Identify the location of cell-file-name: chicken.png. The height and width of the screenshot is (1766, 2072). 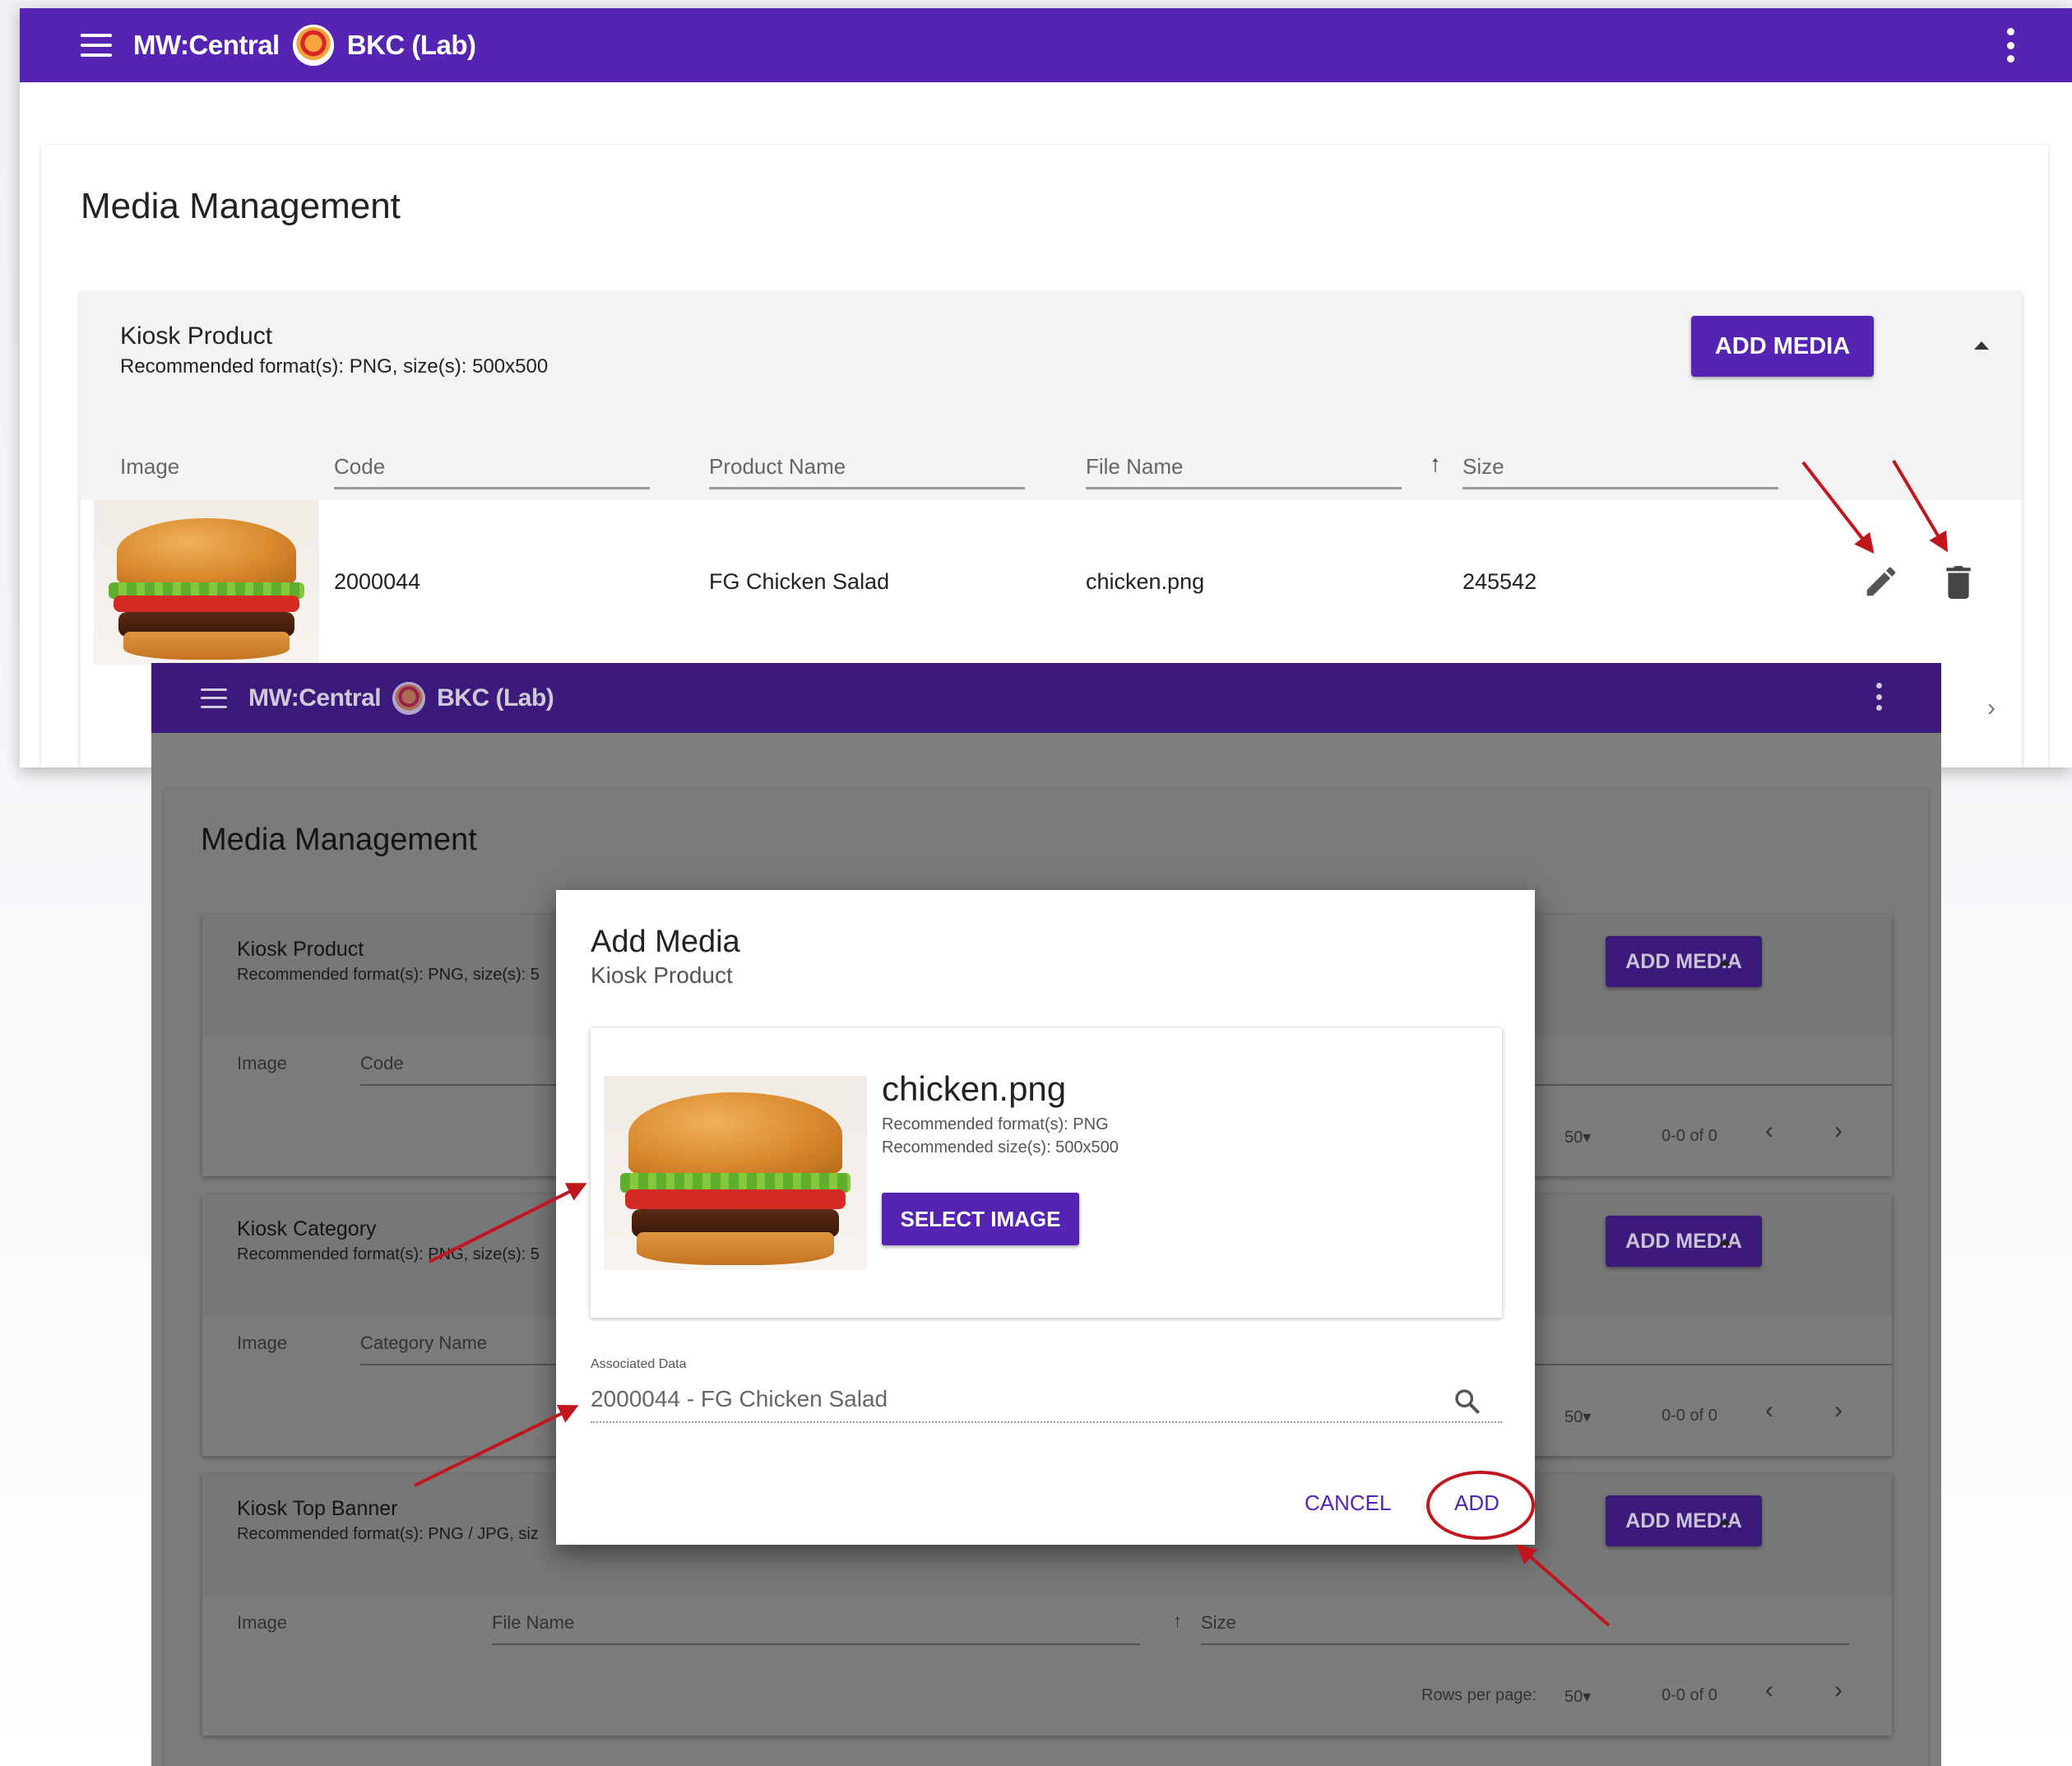
(1145, 581).